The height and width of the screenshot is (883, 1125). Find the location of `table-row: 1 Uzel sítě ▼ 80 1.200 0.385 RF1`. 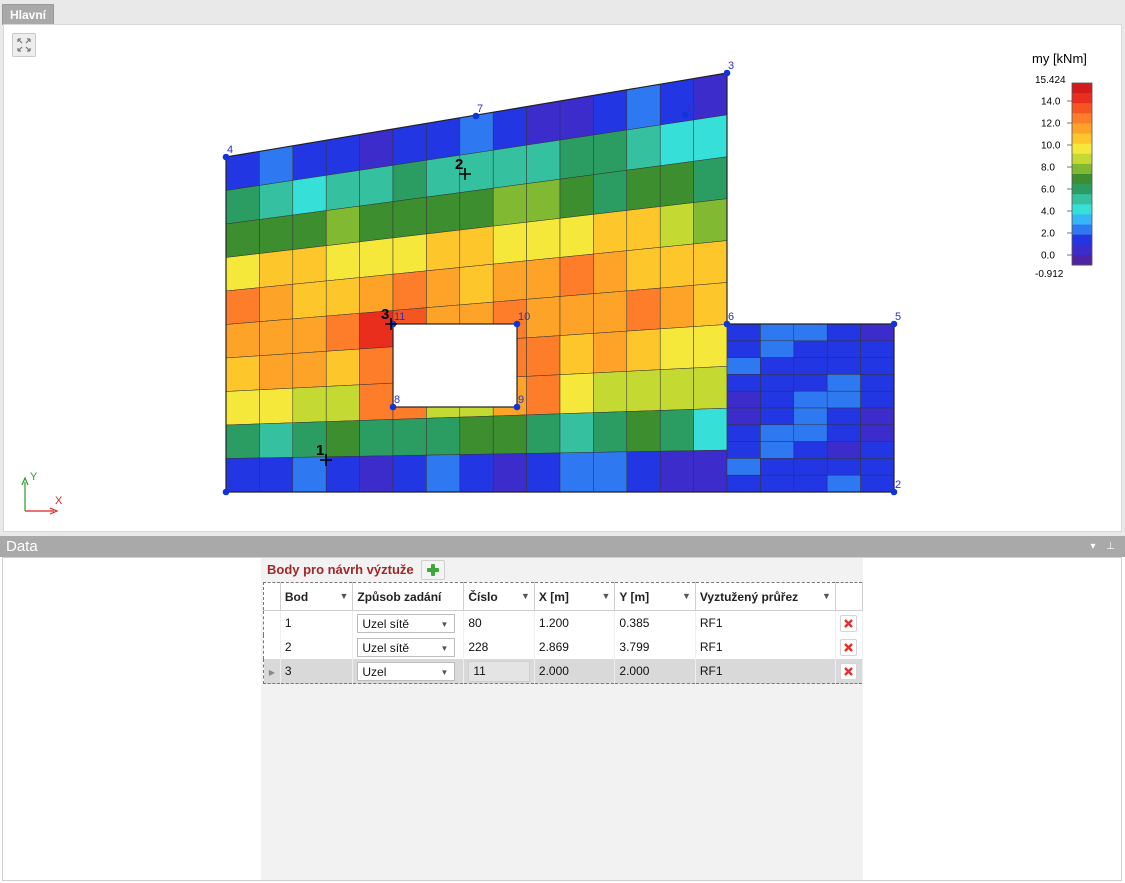

table-row: 1 Uzel sítě ▼ 80 1.200 0.385 RF1 is located at coordinates (563, 622).